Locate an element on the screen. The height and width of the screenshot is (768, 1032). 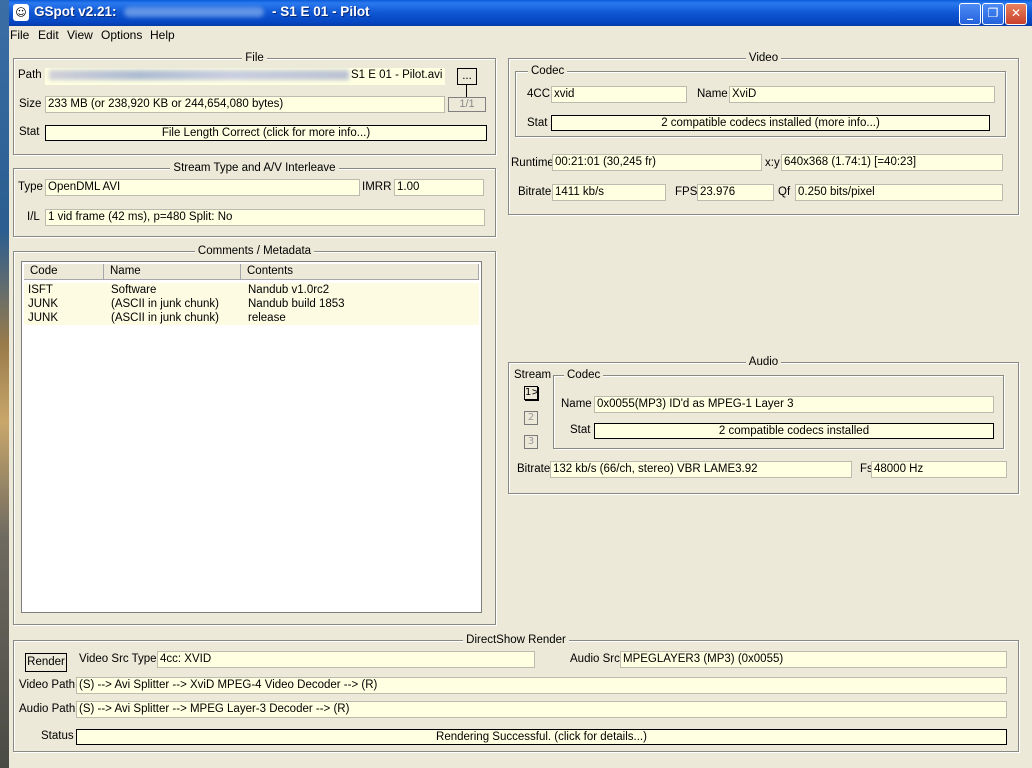
menu-bar: File Edit View Options Help is located at coordinates (520, 35).